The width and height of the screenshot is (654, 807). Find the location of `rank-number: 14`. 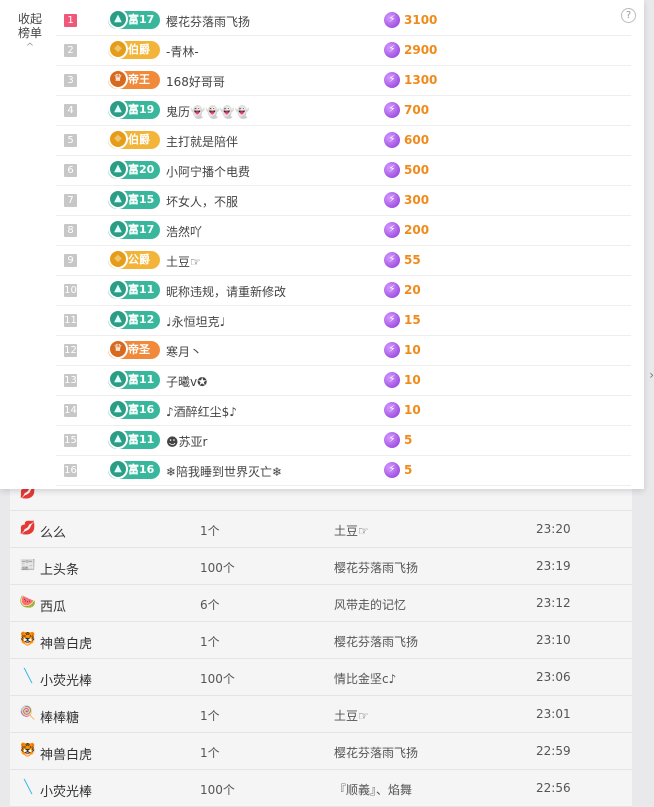

rank-number: 14 is located at coordinates (70, 410).